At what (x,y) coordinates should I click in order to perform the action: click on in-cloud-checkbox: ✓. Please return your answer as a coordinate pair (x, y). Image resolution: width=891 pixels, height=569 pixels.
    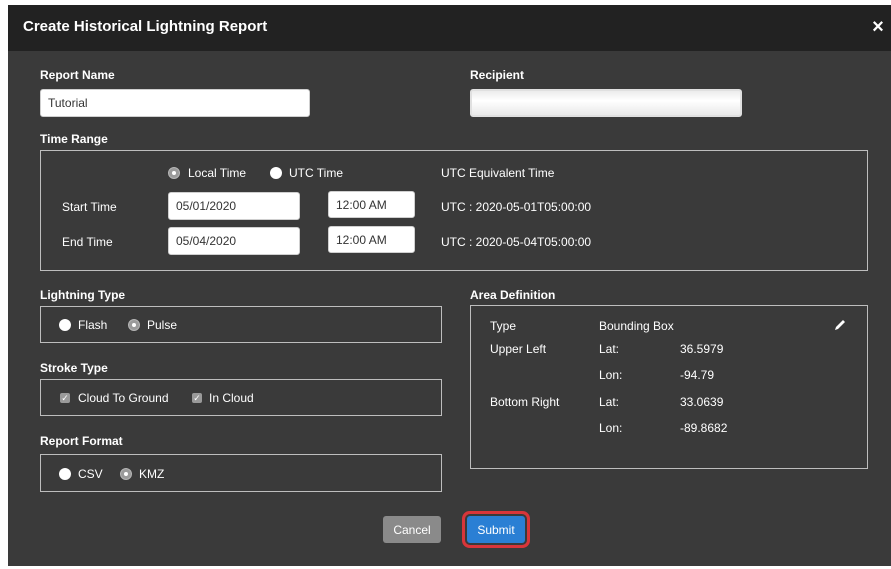
    Looking at the image, I should click on (197, 398).